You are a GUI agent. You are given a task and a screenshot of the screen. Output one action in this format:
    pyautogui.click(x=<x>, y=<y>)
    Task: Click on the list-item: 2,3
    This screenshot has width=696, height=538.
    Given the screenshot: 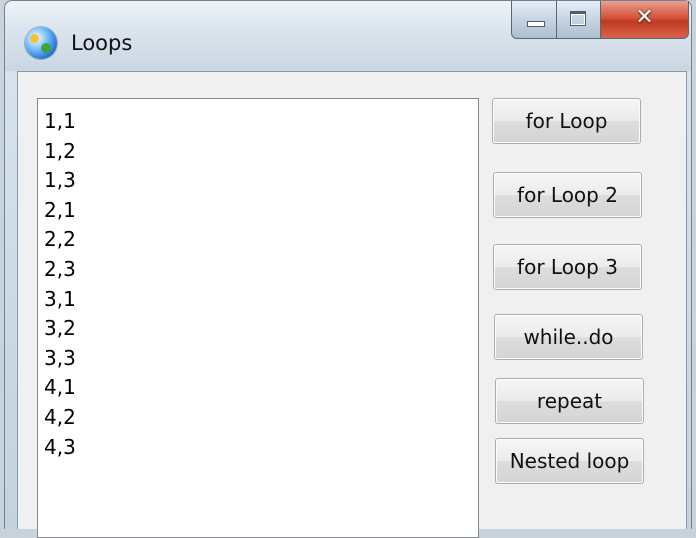 What is the action you would take?
    pyautogui.click(x=261, y=270)
    